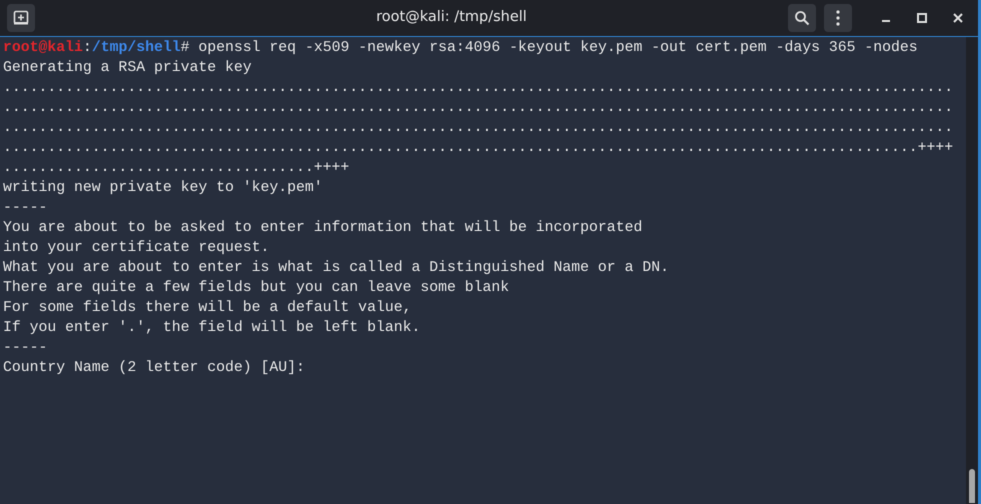  Describe the element at coordinates (922, 18) in the screenshot. I see `maximize-icon` at that location.